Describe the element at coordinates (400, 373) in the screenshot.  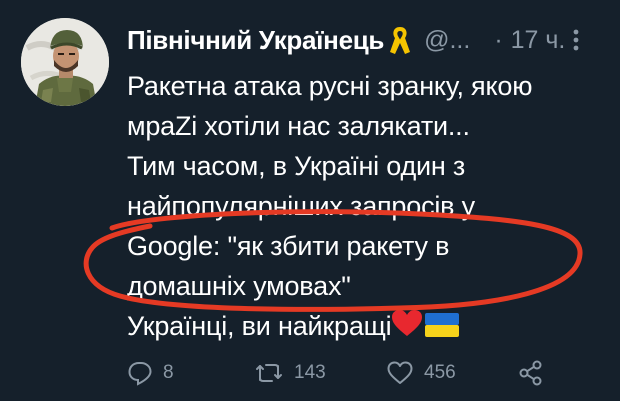
I see `like-heart-icon` at that location.